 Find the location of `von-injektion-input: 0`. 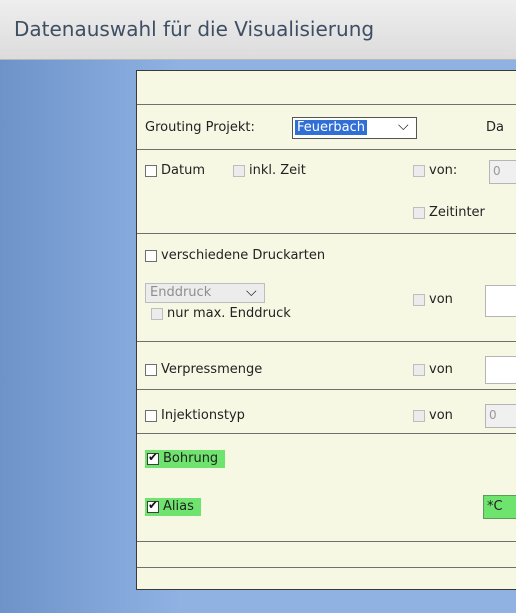

von-injektion-input: 0 is located at coordinates (500, 416).